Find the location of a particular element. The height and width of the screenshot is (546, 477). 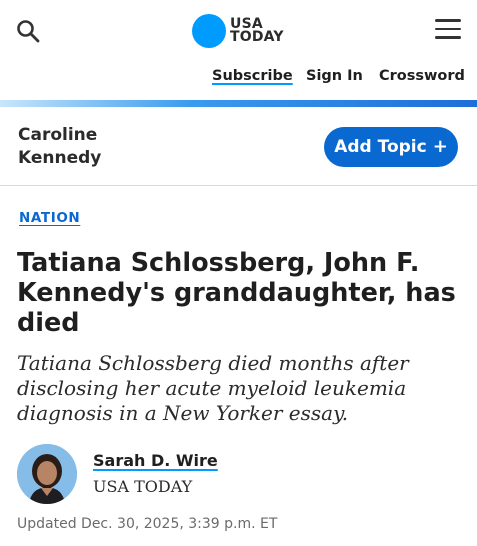

search-icon is located at coordinates (28, 31).